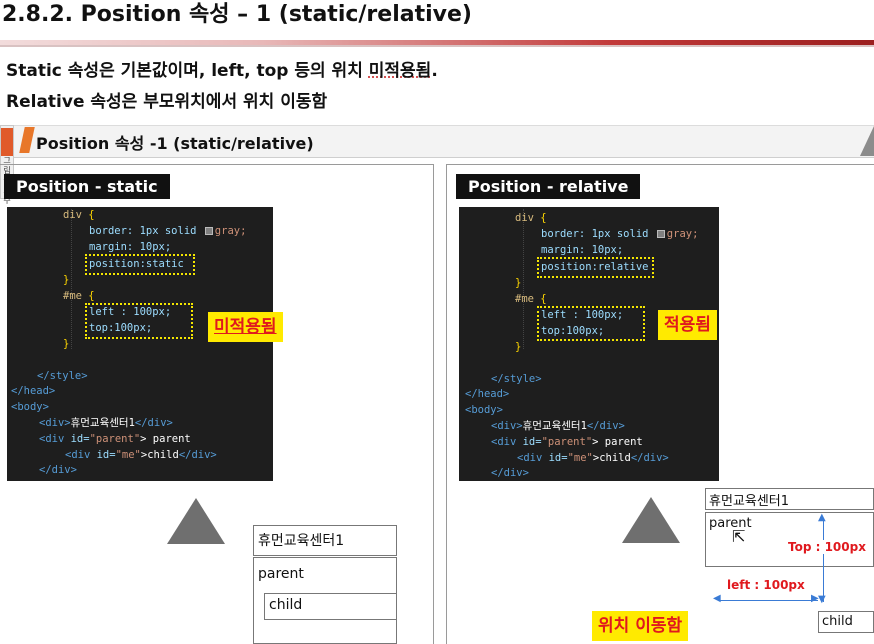 The height and width of the screenshot is (644, 874). I want to click on not-applied-badge: 미적용됨, so click(245, 327).